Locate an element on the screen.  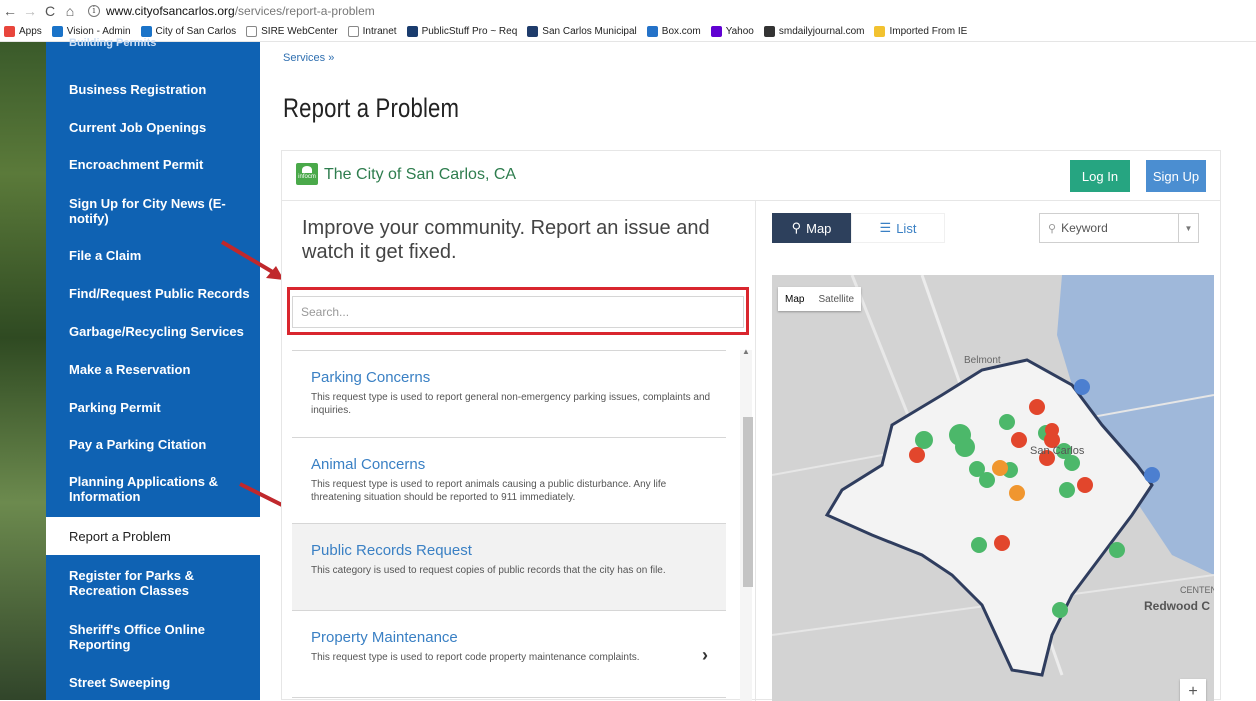
bookmark-label: Box.com is located at coordinates (681, 31).